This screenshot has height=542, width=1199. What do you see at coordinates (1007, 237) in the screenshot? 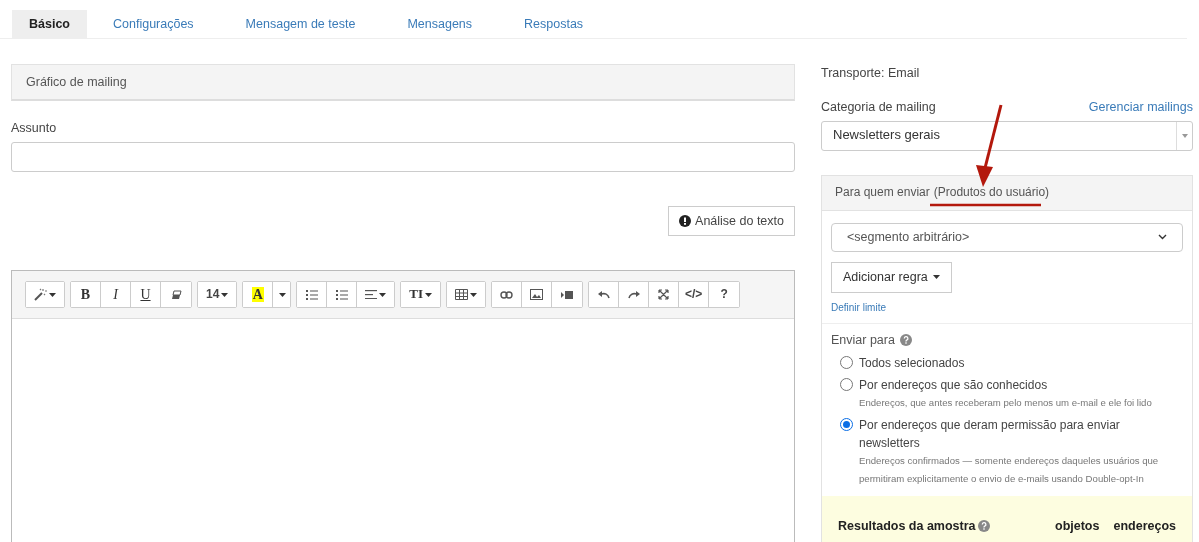
I see `segment-select: <segmento arbitrário>` at bounding box center [1007, 237].